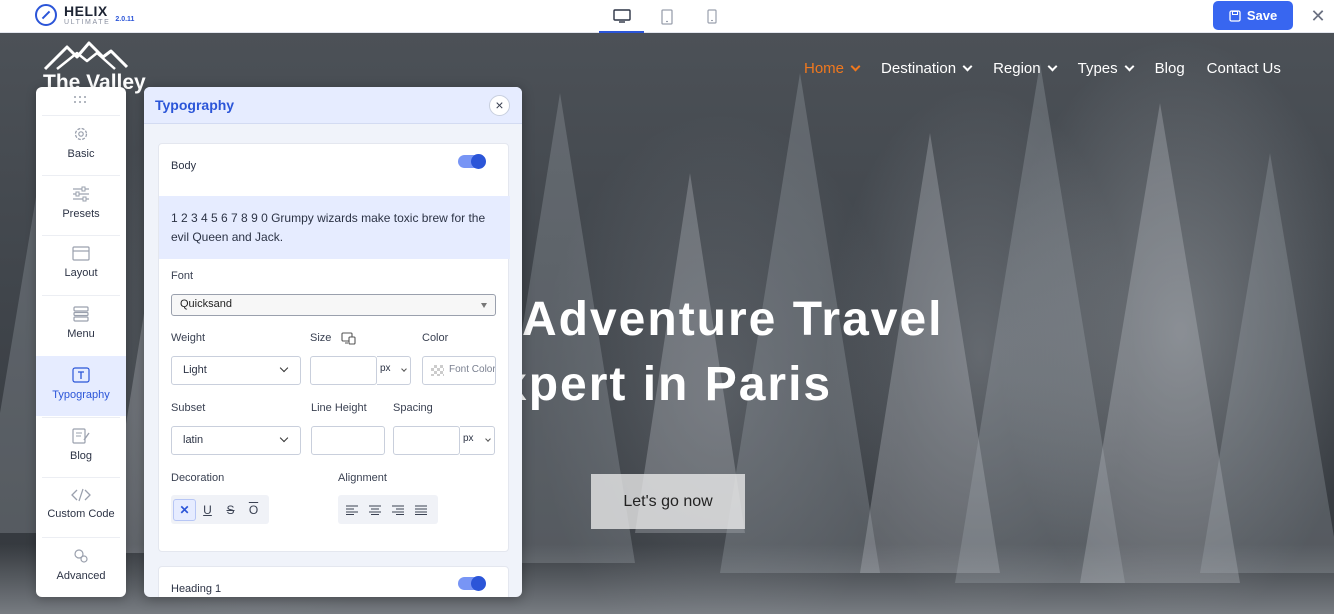 The height and width of the screenshot is (614, 1334). What do you see at coordinates (198, 478) in the screenshot?
I see `decoration-label: Decoration` at bounding box center [198, 478].